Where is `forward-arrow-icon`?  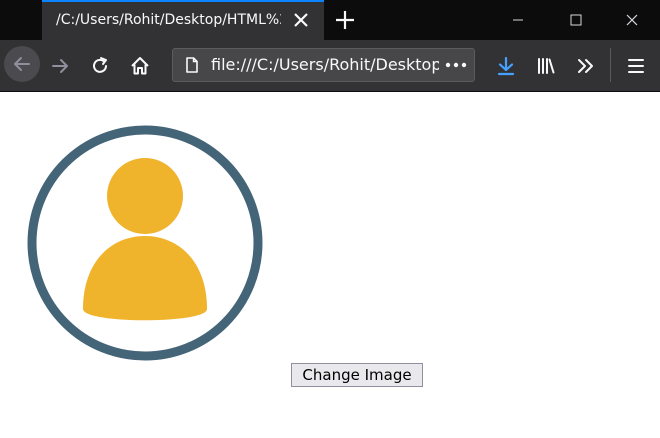 forward-arrow-icon is located at coordinates (60, 66).